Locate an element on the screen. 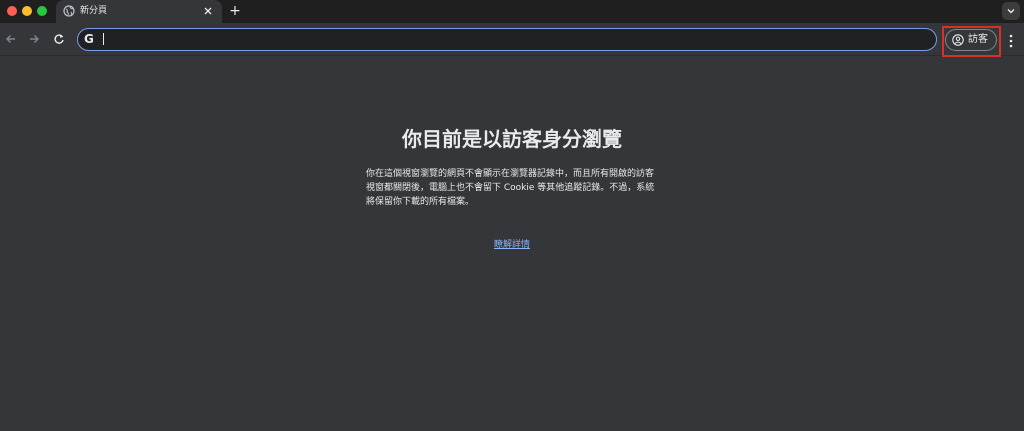  tab-search-button is located at coordinates (1011, 11).